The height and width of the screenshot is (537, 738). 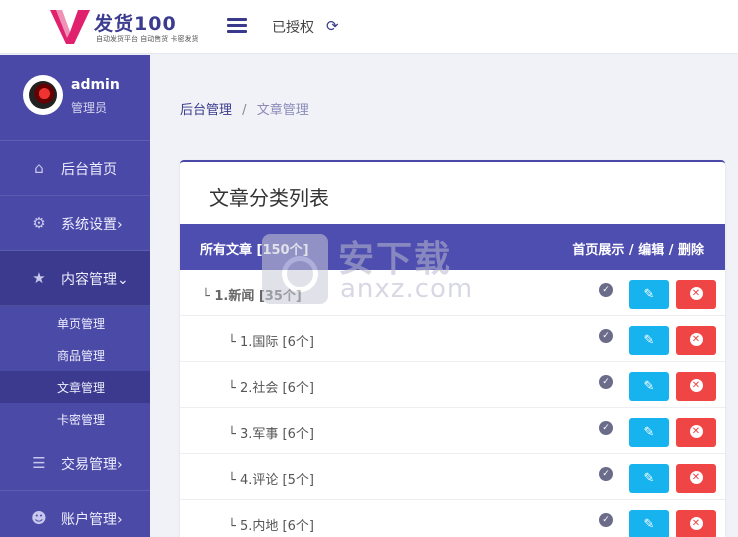 What do you see at coordinates (254, 248) in the screenshot?
I see `header-all-articles: 所有文章 [150个]` at bounding box center [254, 248].